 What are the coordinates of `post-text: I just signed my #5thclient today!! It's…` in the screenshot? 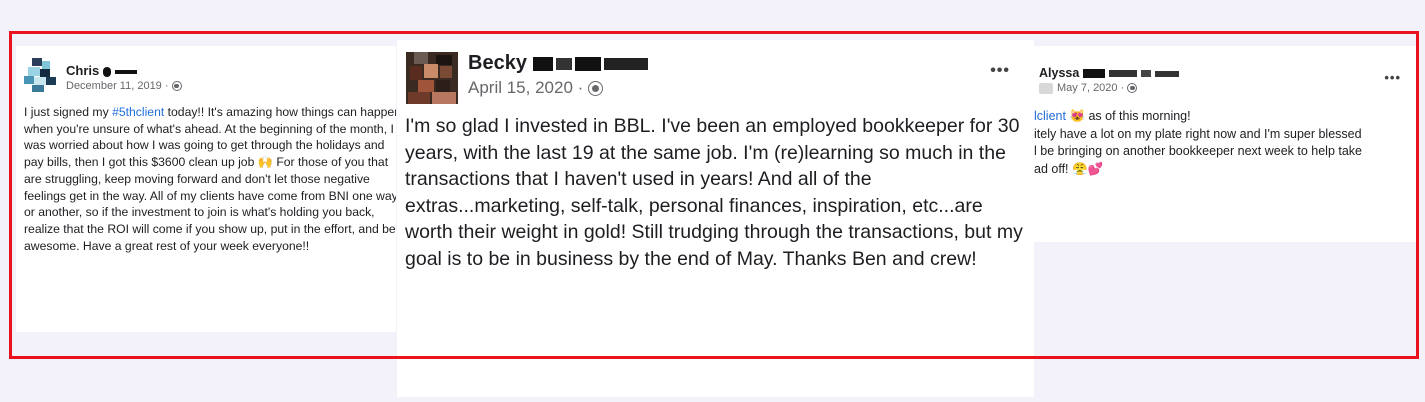 It's located at (210, 179).